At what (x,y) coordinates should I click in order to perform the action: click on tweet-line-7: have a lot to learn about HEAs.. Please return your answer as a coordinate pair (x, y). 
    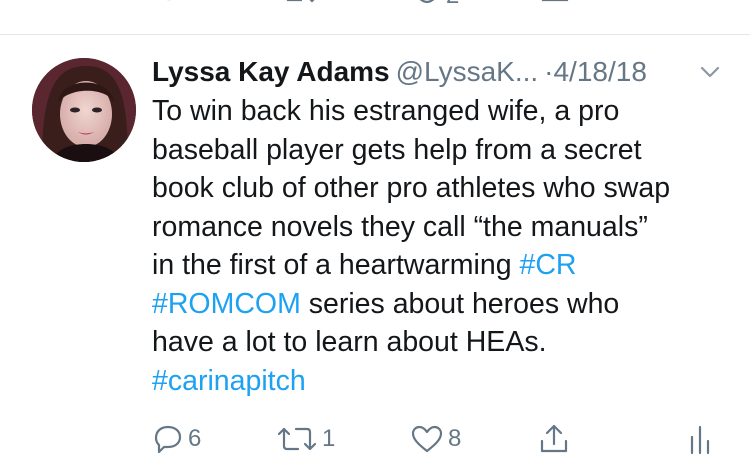
    Looking at the image, I should click on (349, 342).